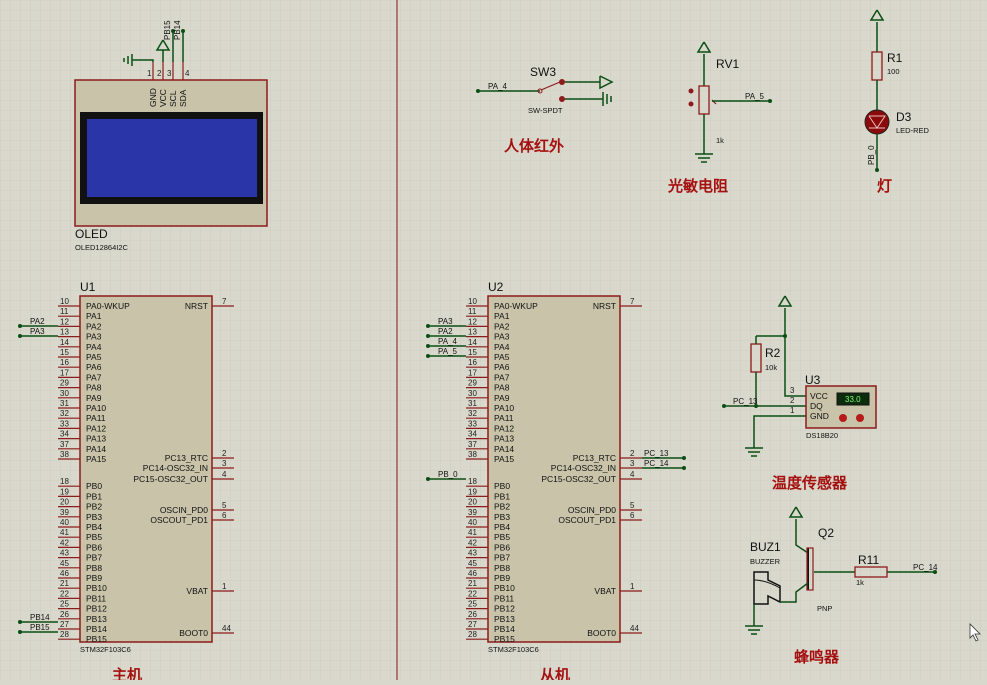  Describe the element at coordinates (504, 408) in the screenshot. I see `u2-pin-label: PA10` at that location.